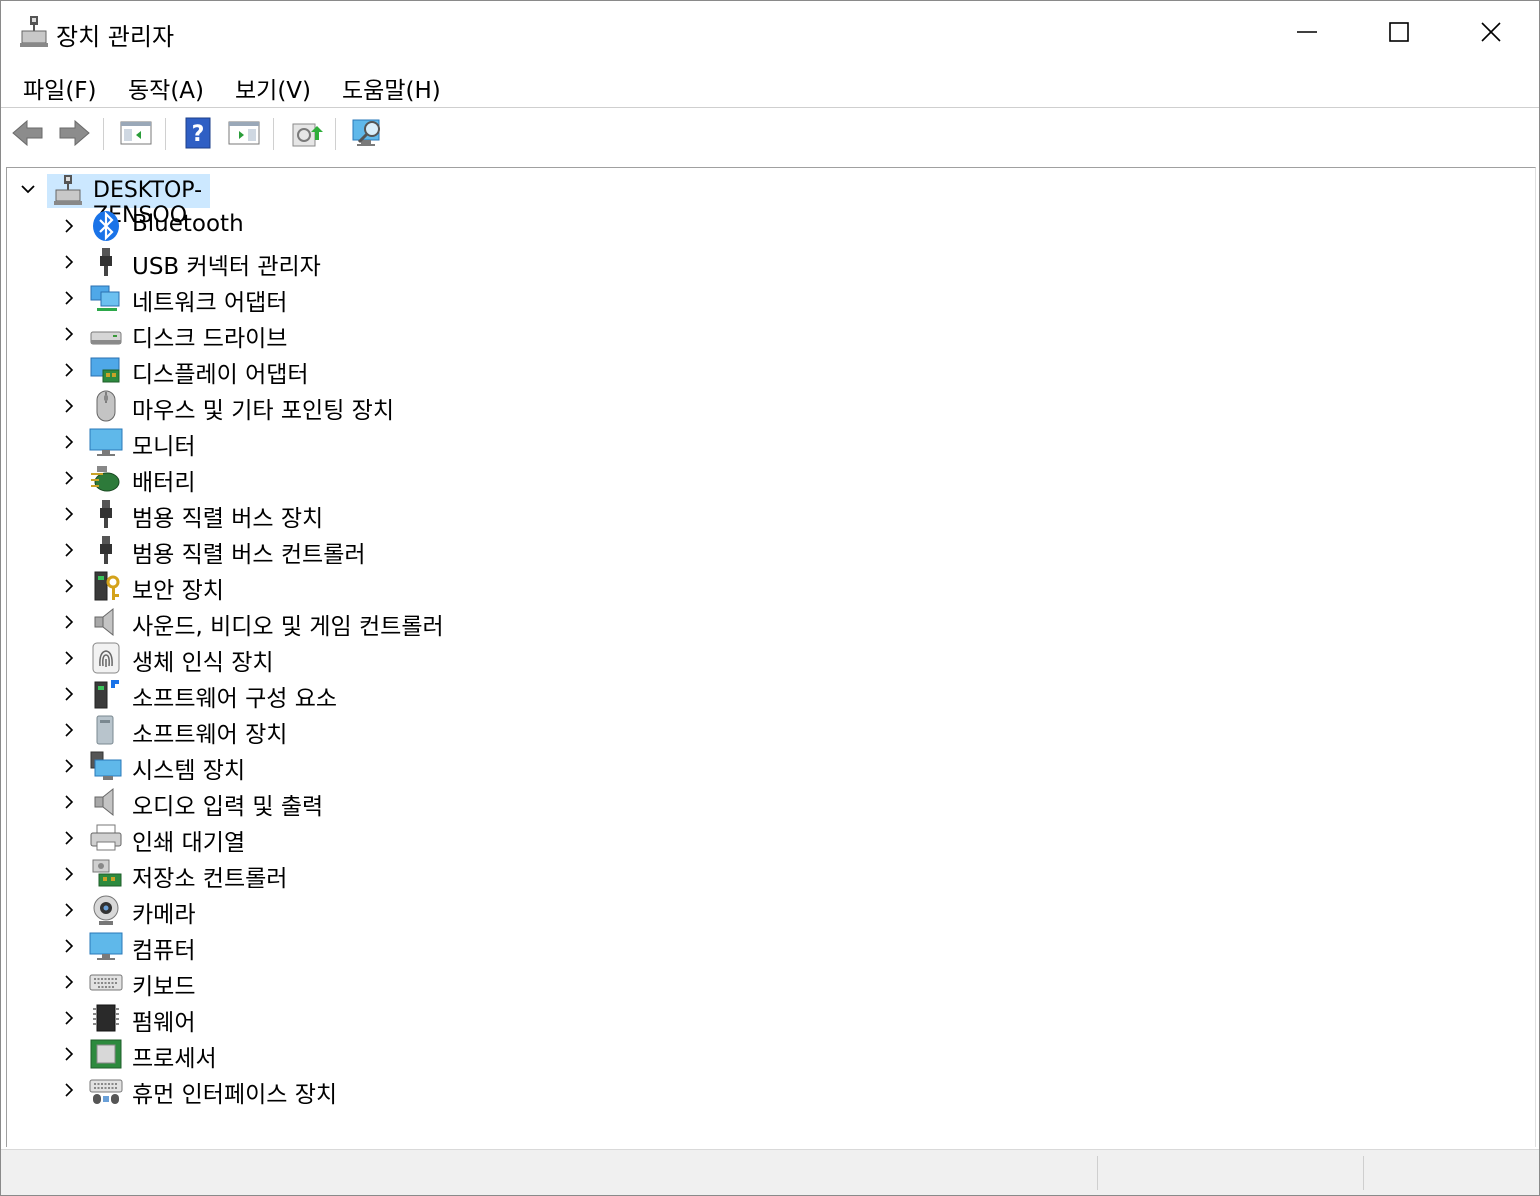  I want to click on update-driver-button, so click(306, 133).